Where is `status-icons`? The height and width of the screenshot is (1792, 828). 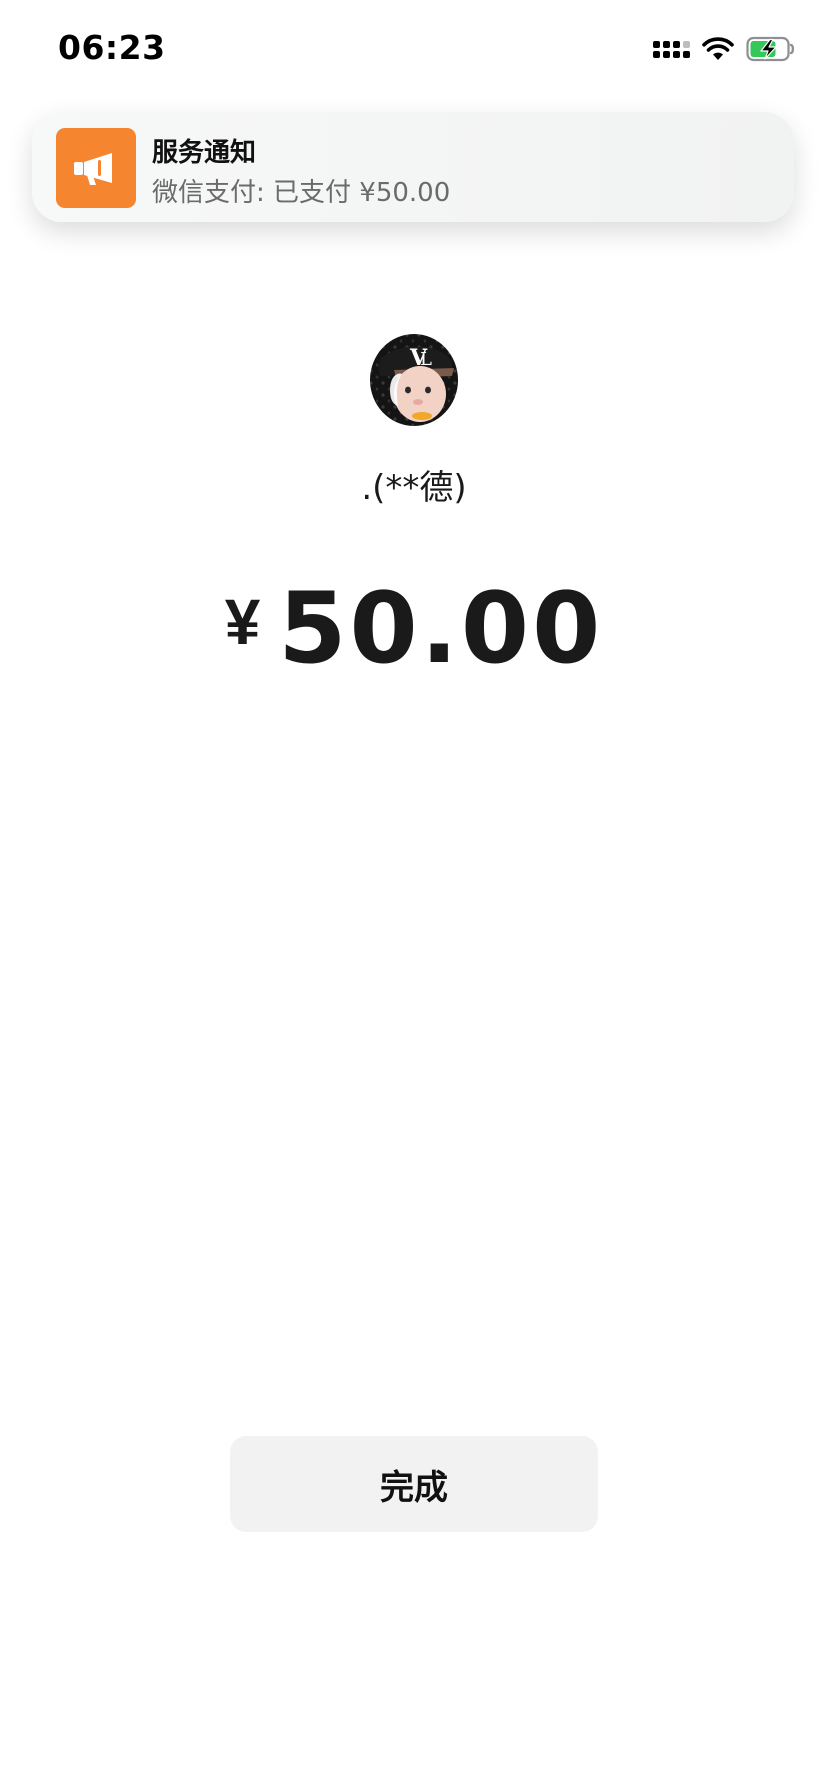
status-icons is located at coordinates (724, 49).